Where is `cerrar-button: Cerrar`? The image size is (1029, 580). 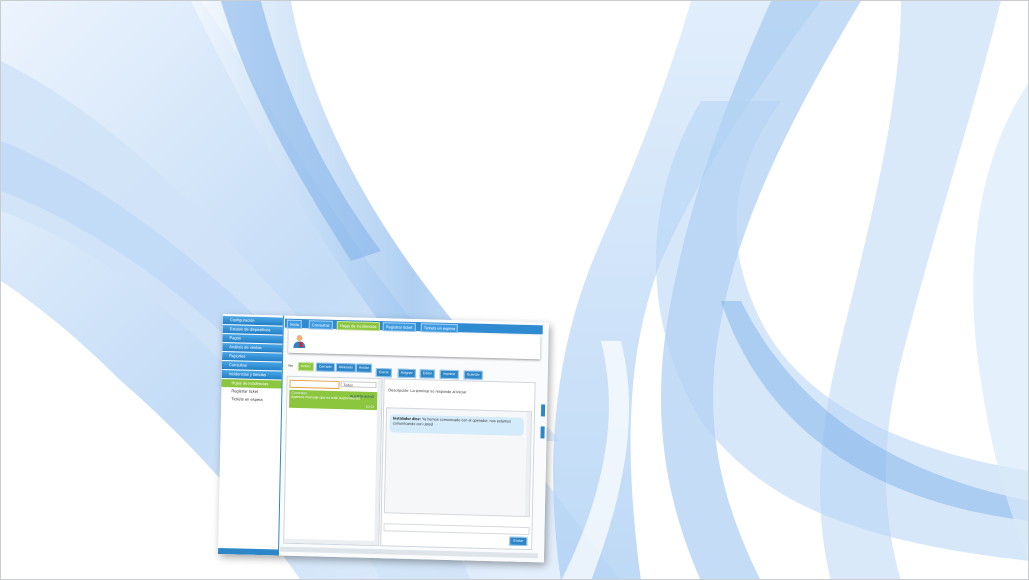 cerrar-button: Cerrar is located at coordinates (383, 373).